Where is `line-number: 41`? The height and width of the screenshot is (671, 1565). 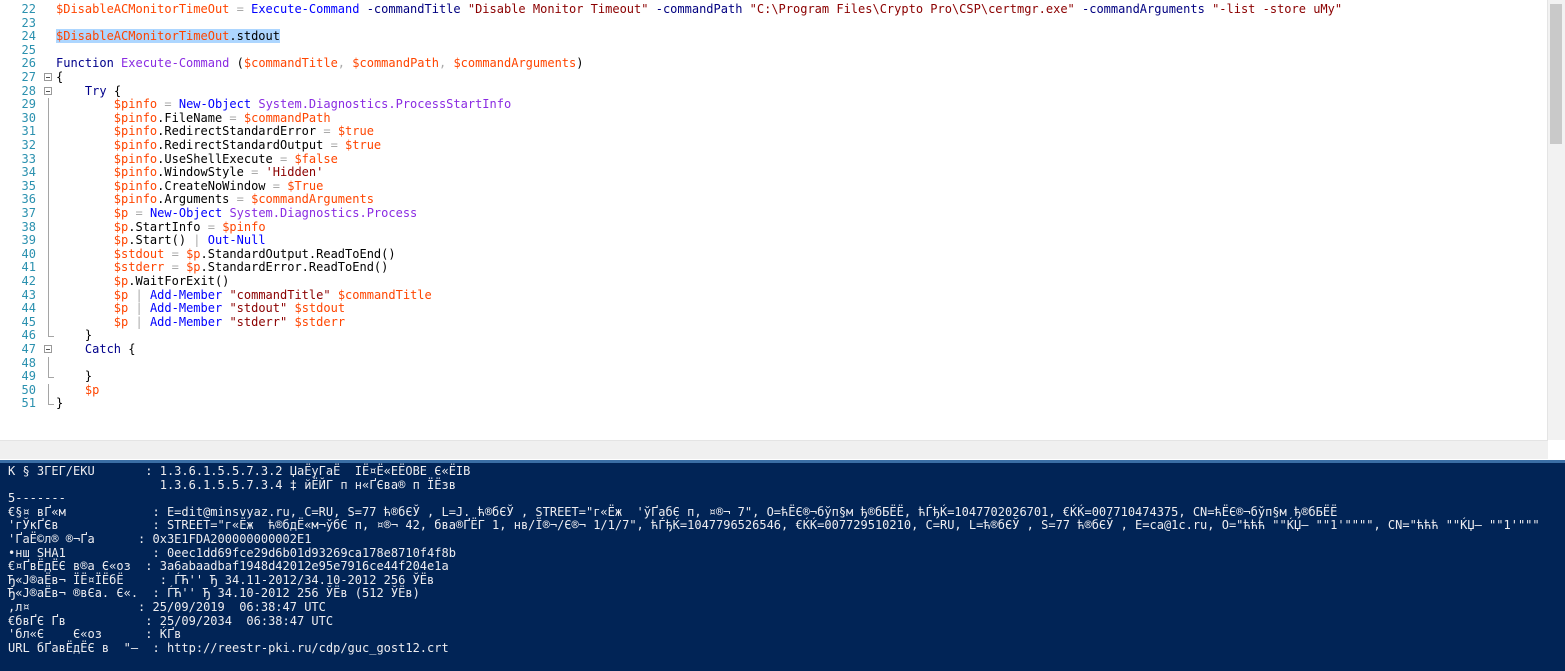 line-number: 41 is located at coordinates (28, 267).